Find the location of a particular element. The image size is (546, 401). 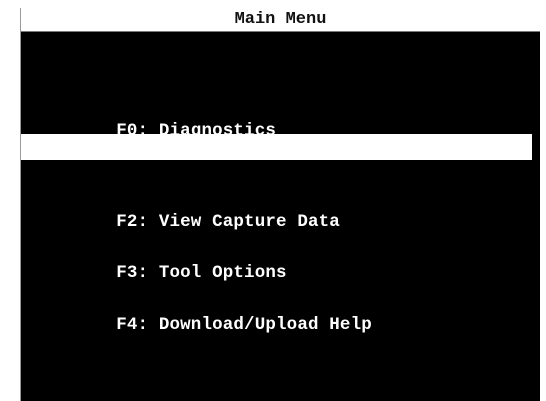

menu-item-download-upload-help: F4: Download/Upload Help is located at coordinates (280, 310).